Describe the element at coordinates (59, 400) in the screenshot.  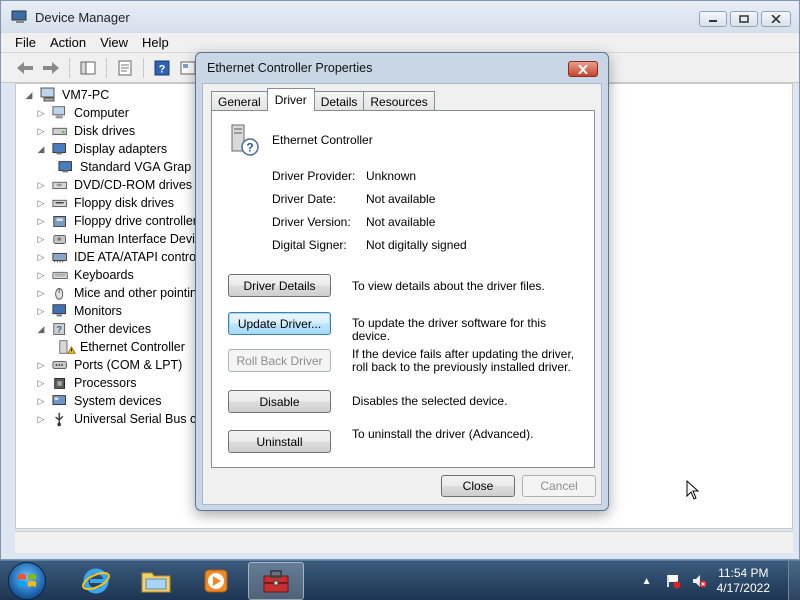
I see `system-device-icon` at that location.